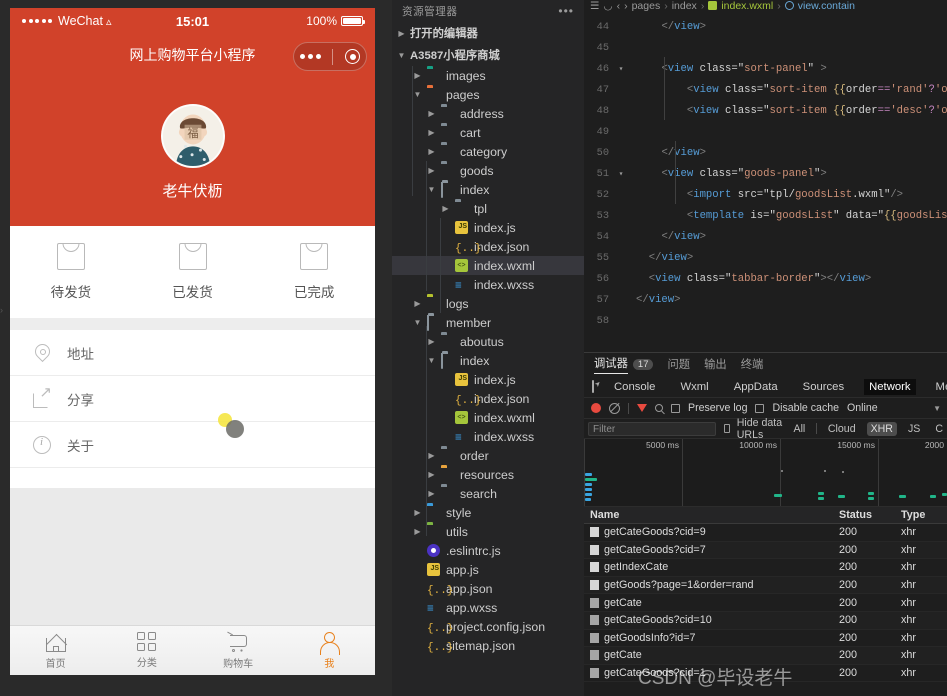 This screenshot has width=947, height=696. Describe the element at coordinates (765, 258) in the screenshot. I see `code-line: 55 </view>` at that location.